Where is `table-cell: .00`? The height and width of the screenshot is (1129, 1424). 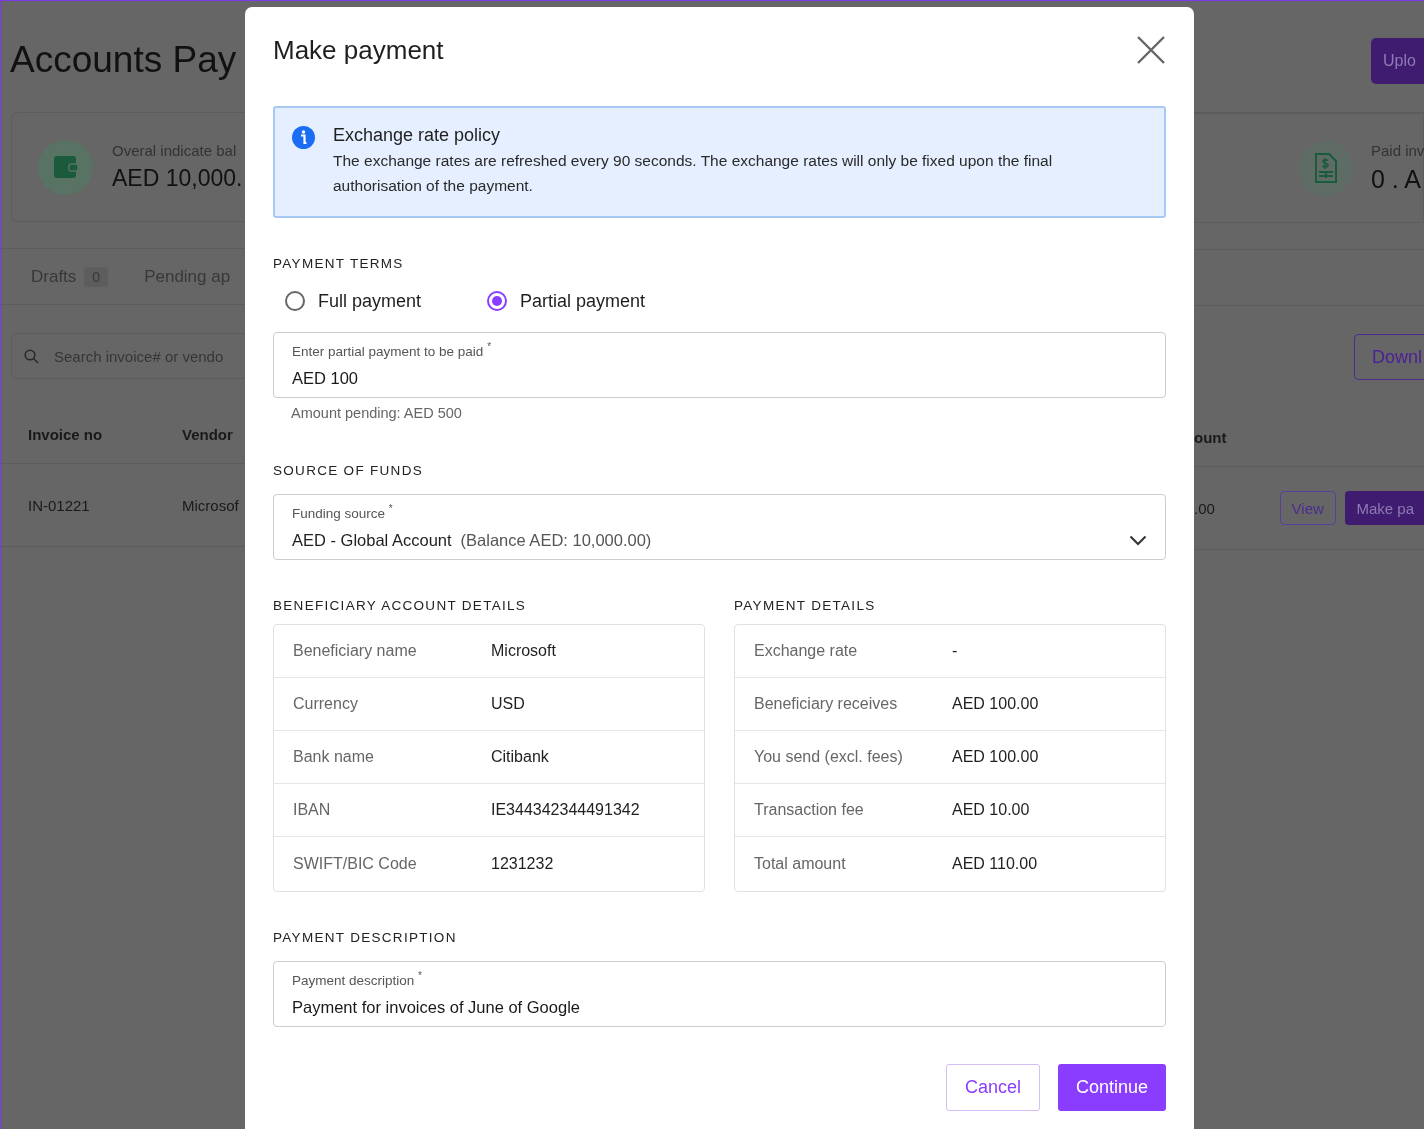
table-cell: .00 is located at coordinates (1204, 508).